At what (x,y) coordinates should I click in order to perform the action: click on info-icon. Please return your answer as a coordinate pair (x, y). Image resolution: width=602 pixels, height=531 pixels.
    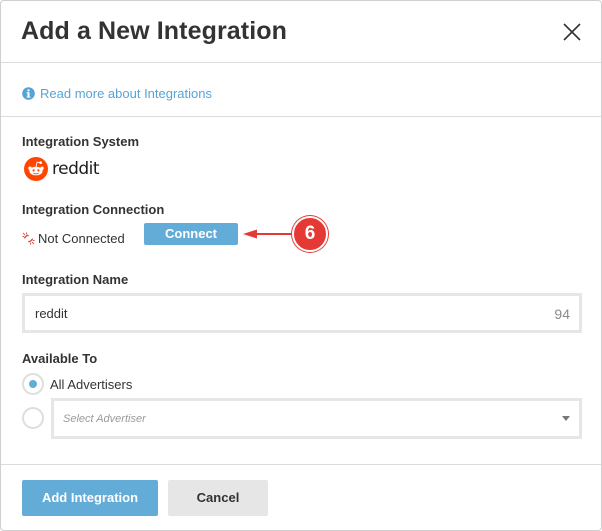
    Looking at the image, I should click on (28, 93).